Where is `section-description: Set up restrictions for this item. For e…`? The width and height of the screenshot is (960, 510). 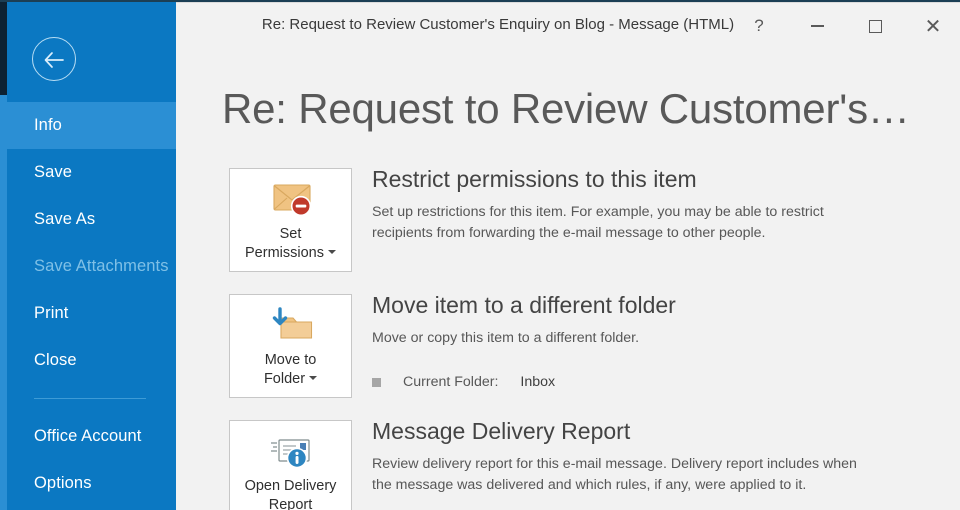
section-description: Set up restrictions for this item. For e… is located at coordinates (632, 223).